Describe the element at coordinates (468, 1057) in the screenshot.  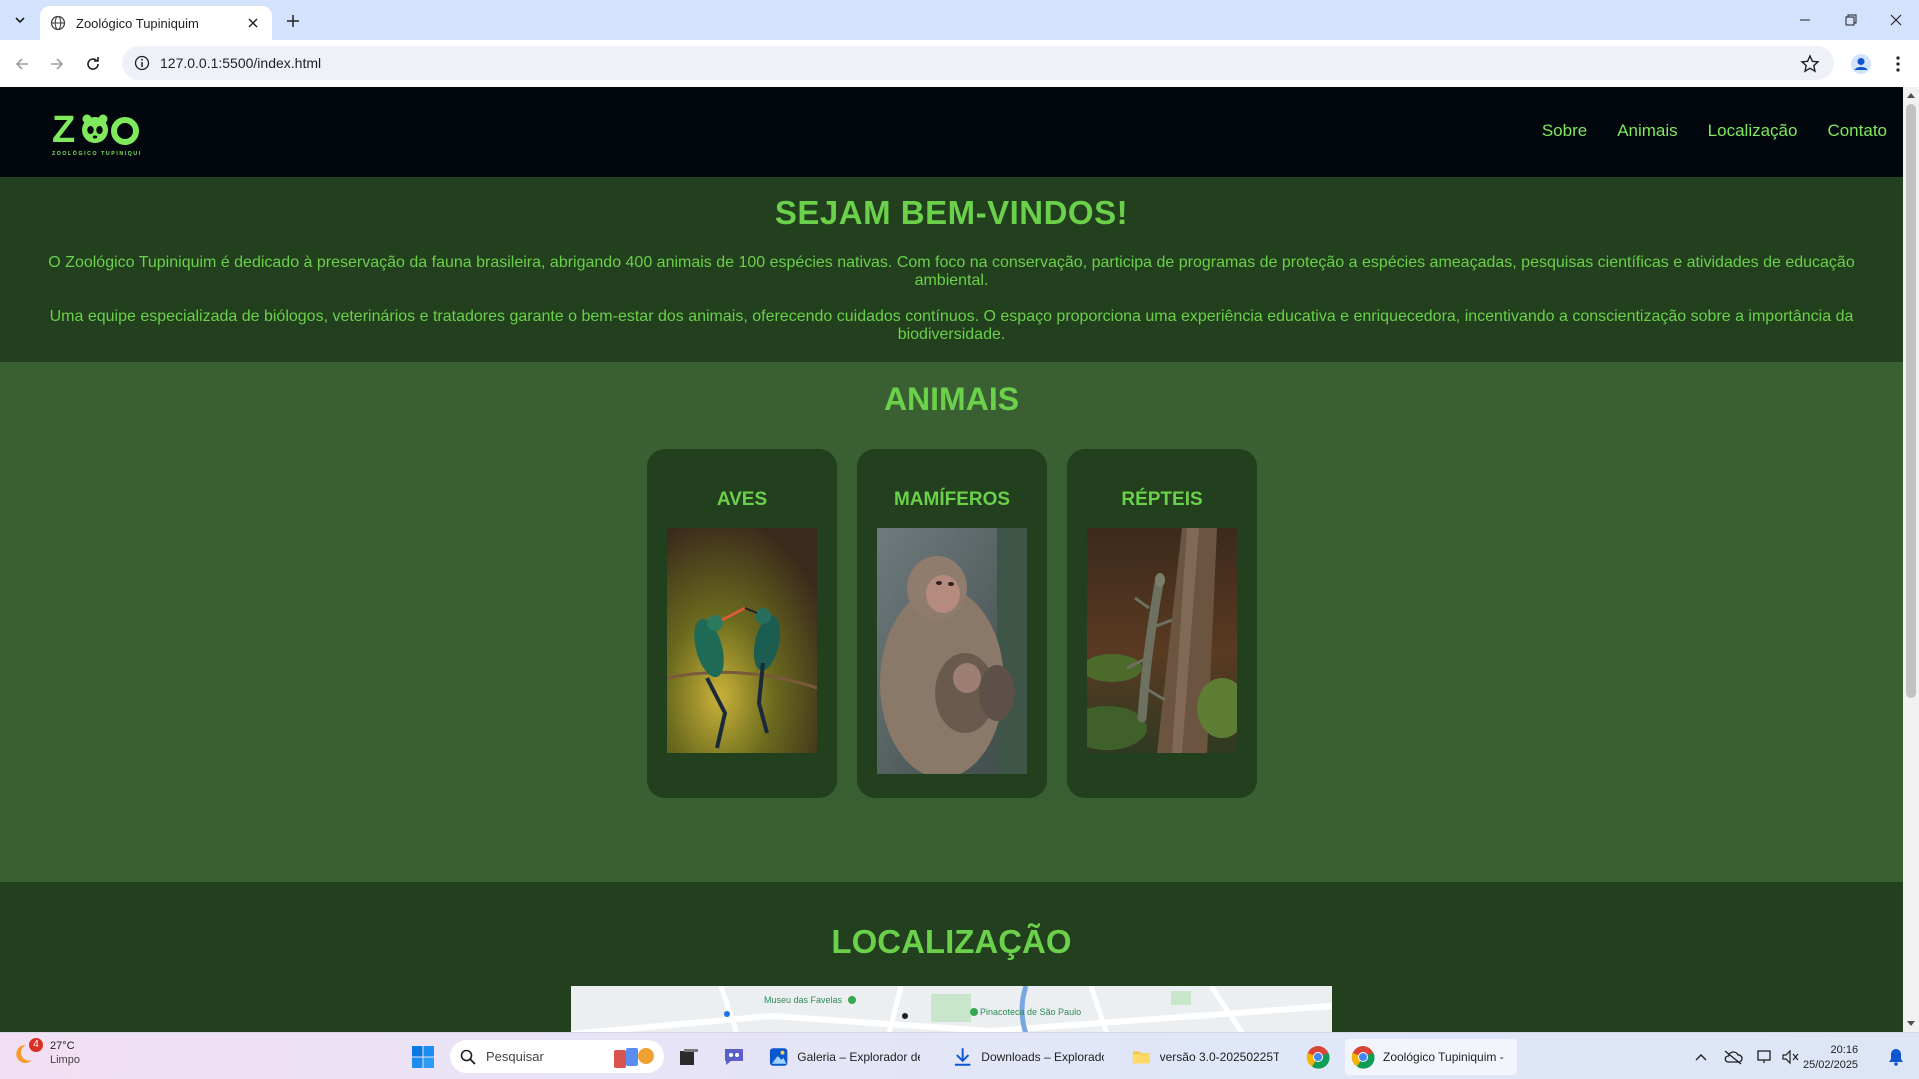
I see `search-icon` at that location.